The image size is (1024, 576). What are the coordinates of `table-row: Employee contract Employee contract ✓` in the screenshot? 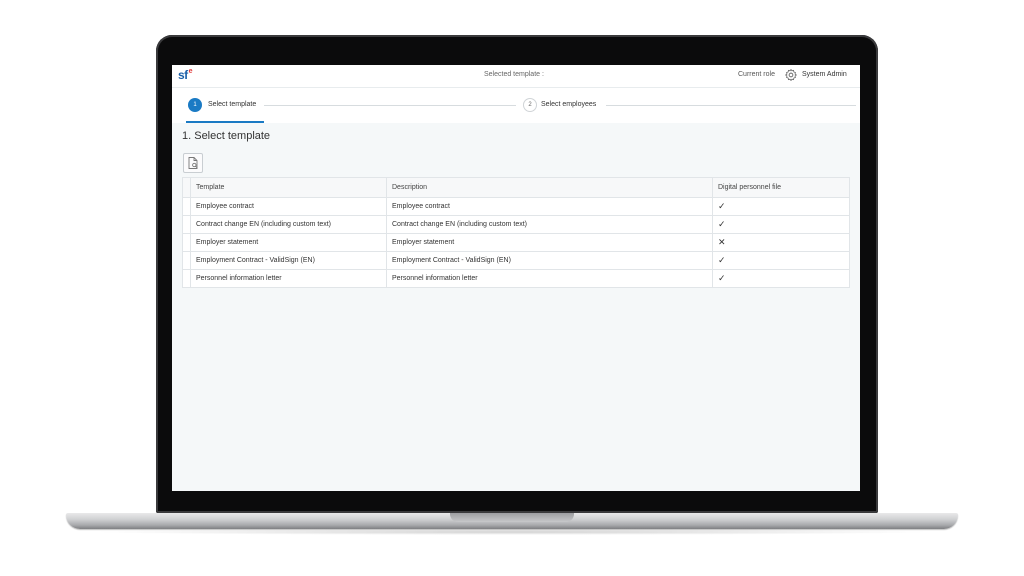 It's located at (516, 206).